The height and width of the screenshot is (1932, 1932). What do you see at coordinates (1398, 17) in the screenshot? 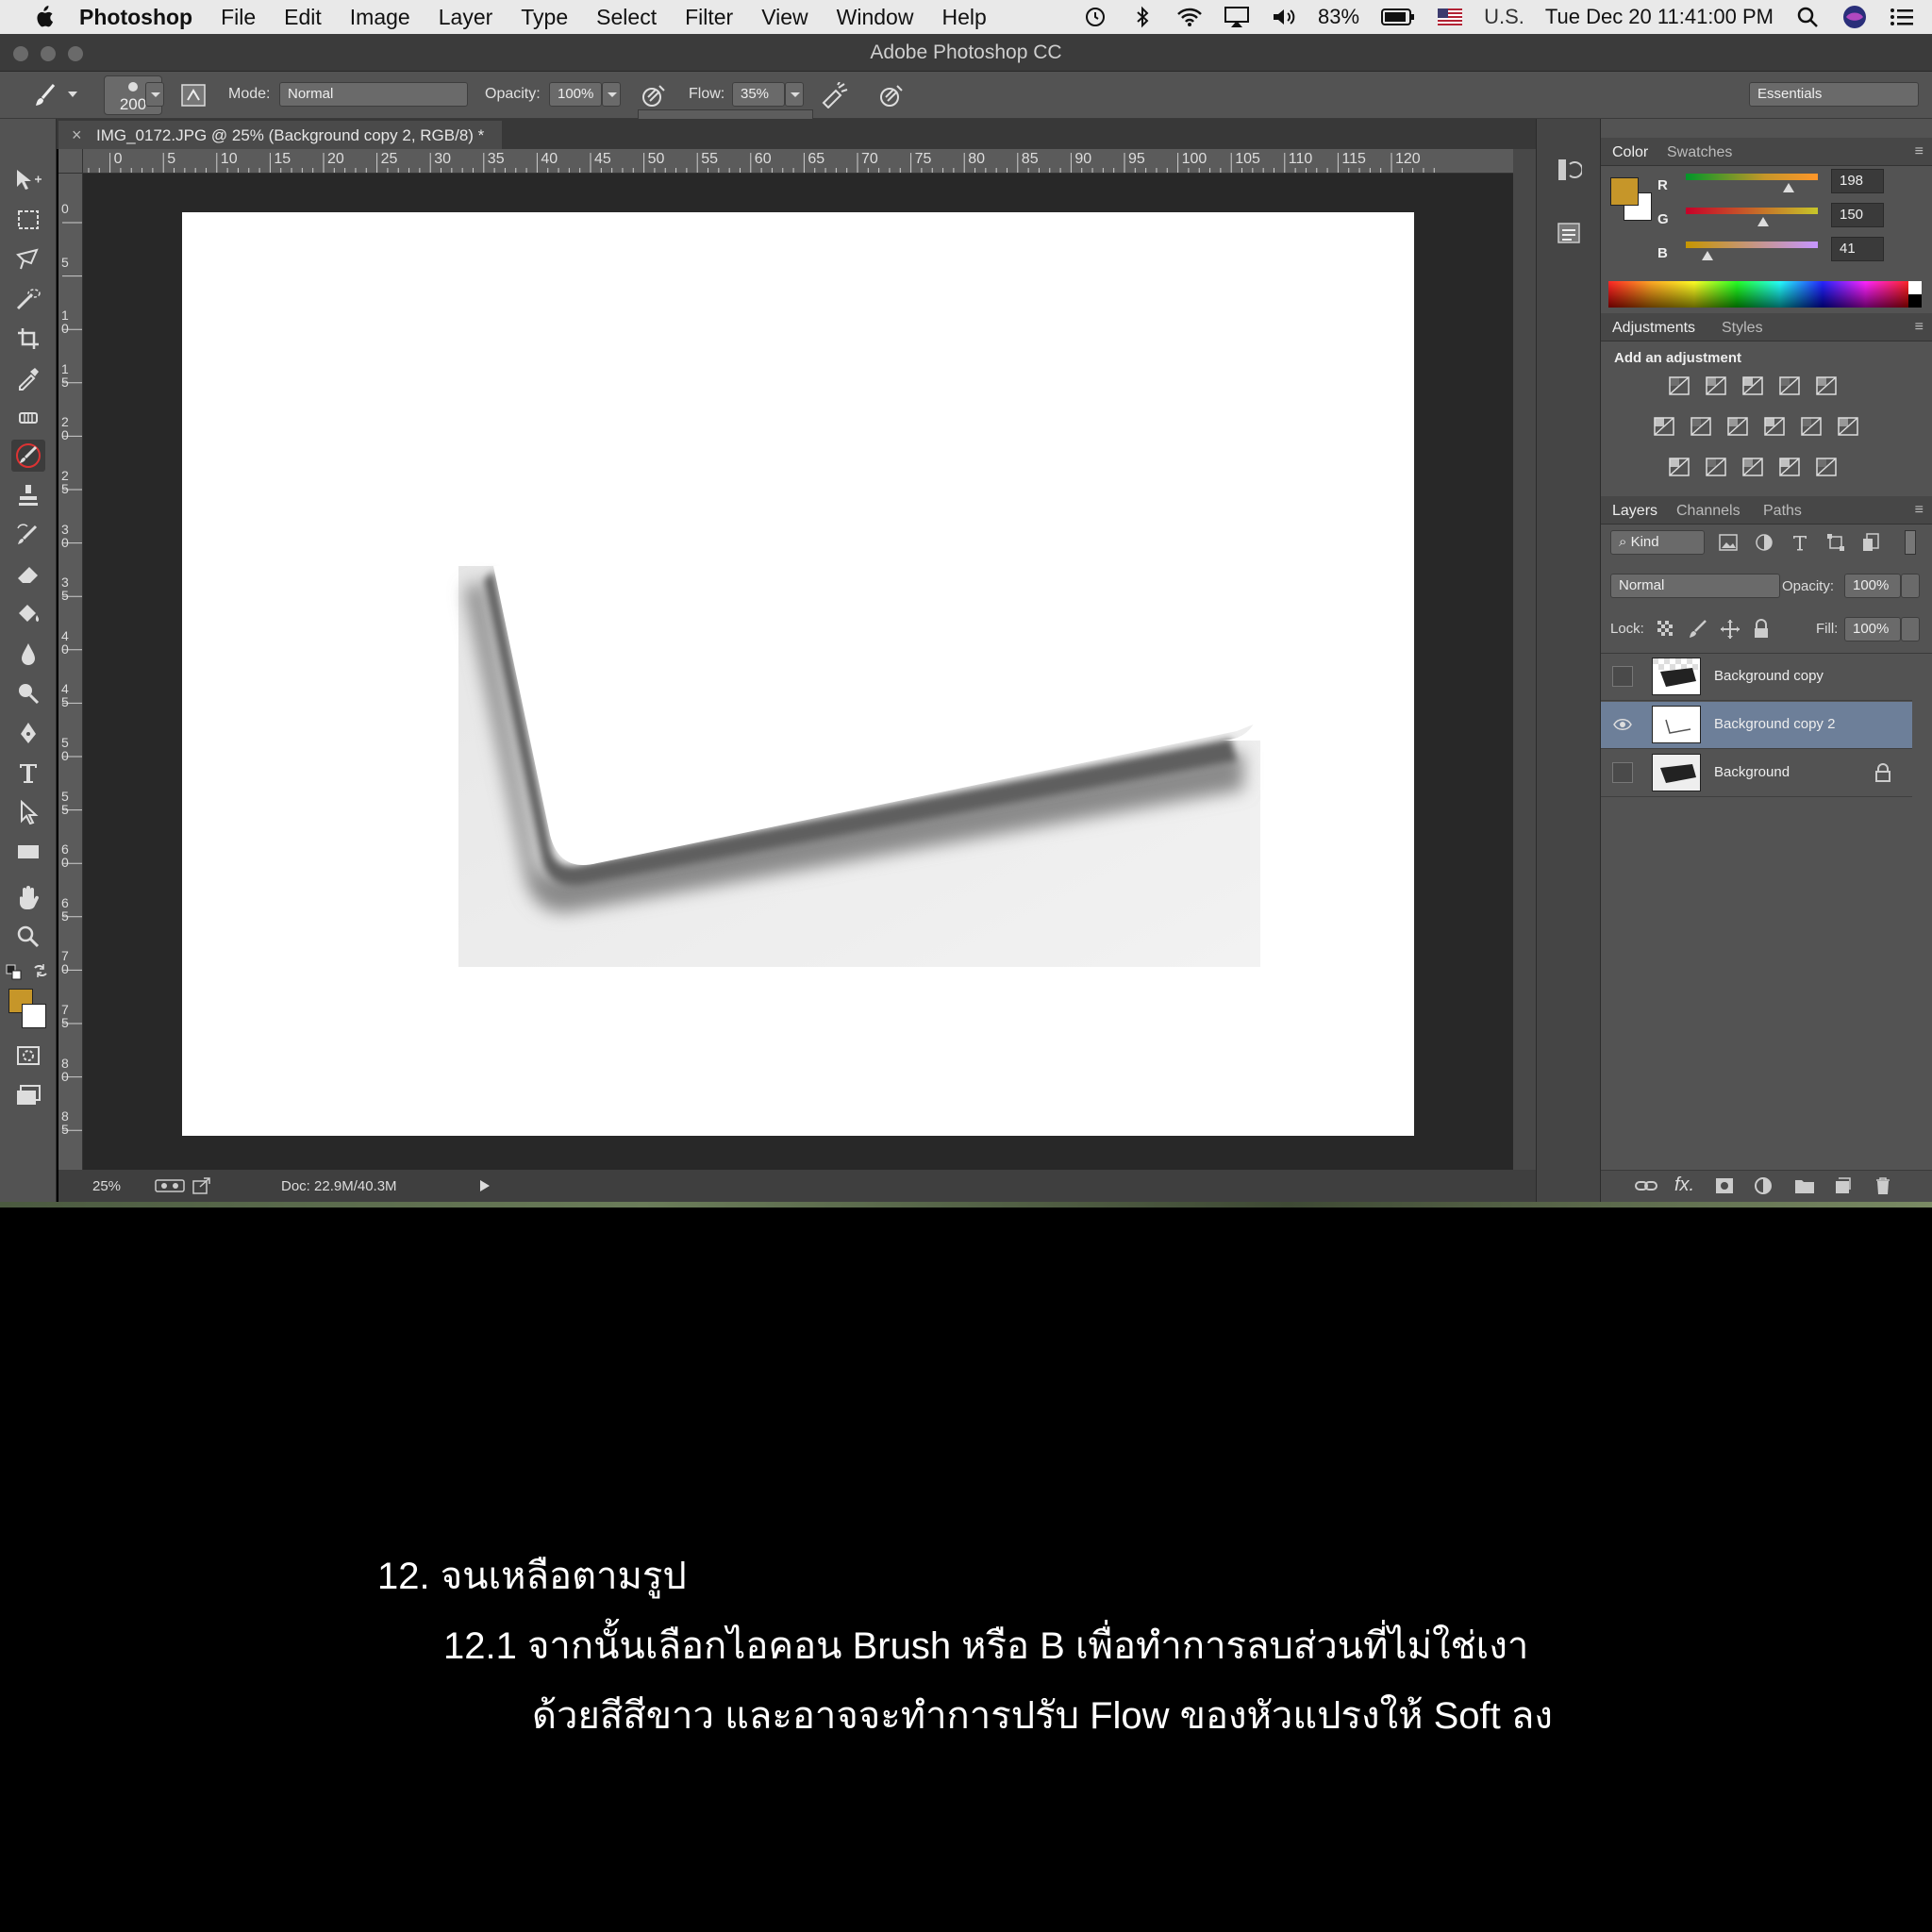
I see `battery-icon` at bounding box center [1398, 17].